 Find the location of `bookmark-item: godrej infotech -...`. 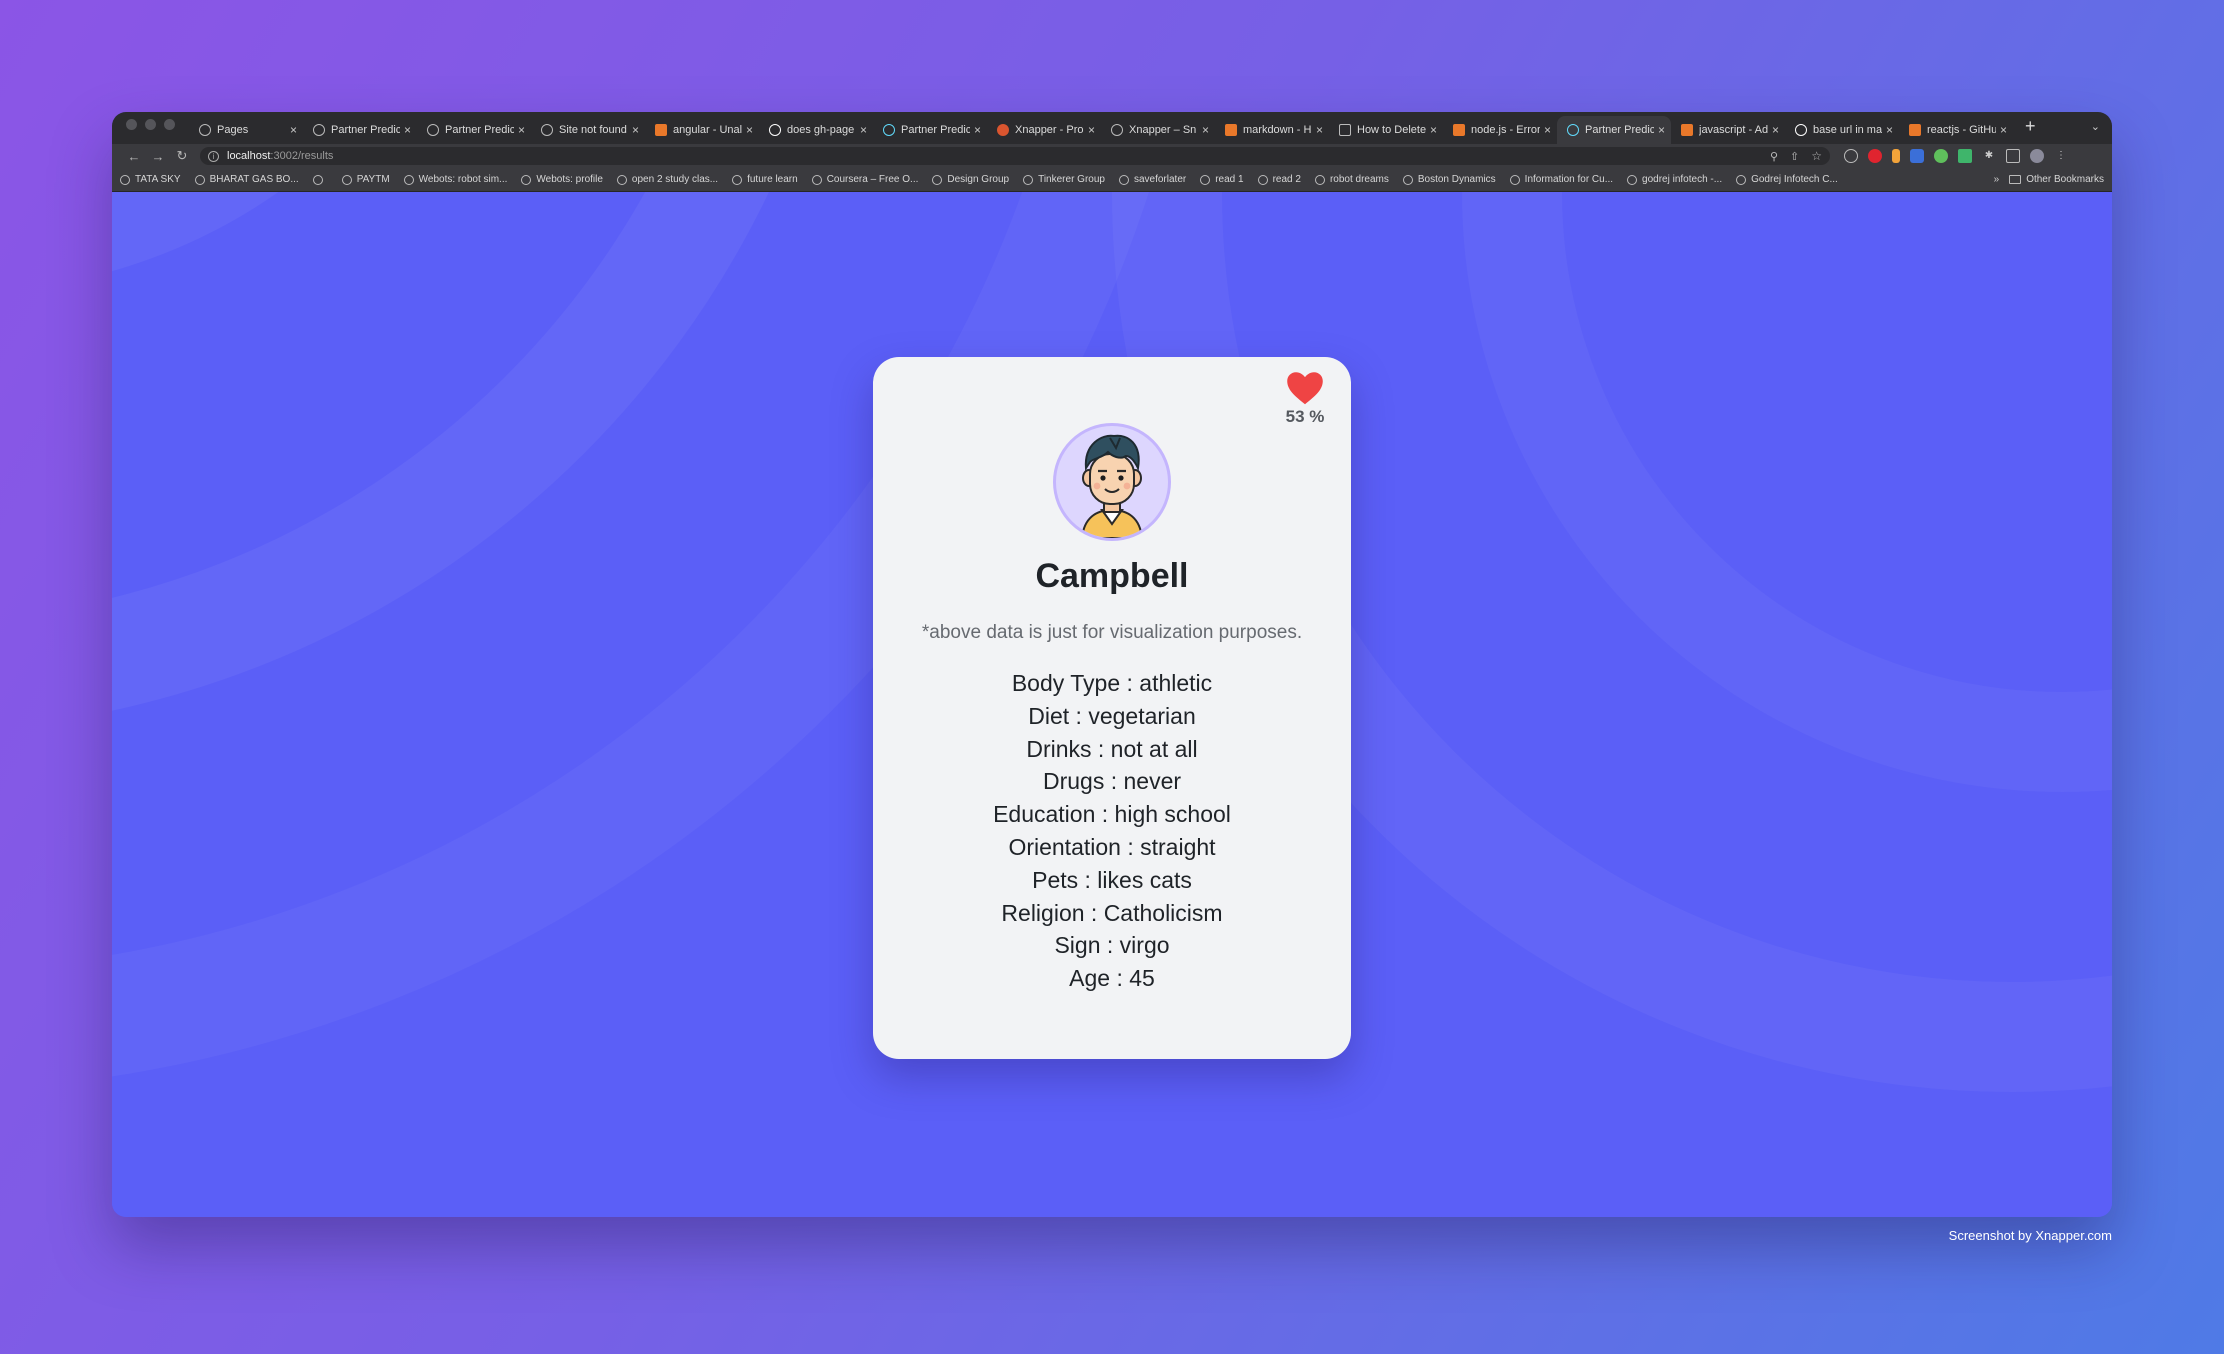

bookmark-item: godrej infotech -... is located at coordinates (1674, 179).